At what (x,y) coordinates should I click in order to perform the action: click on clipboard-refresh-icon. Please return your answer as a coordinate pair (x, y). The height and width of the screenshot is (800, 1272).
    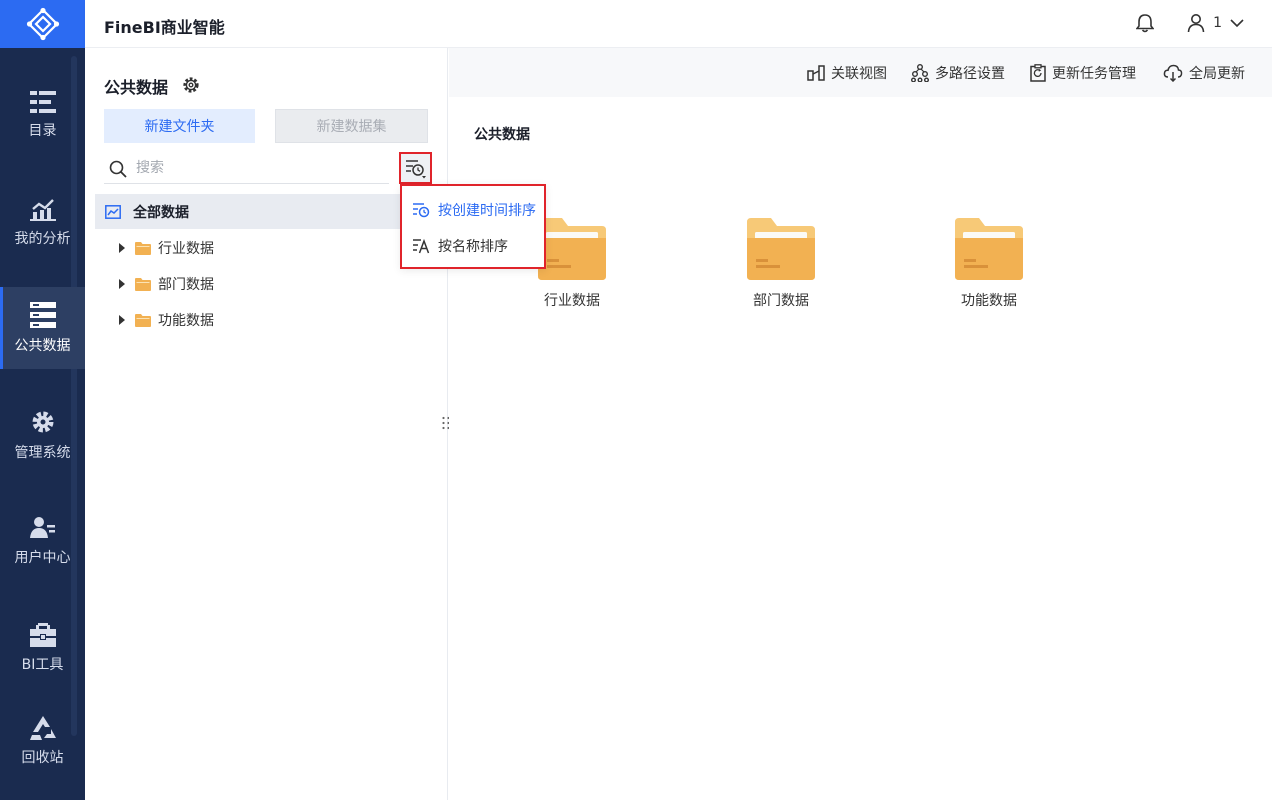
    Looking at the image, I should click on (1038, 73).